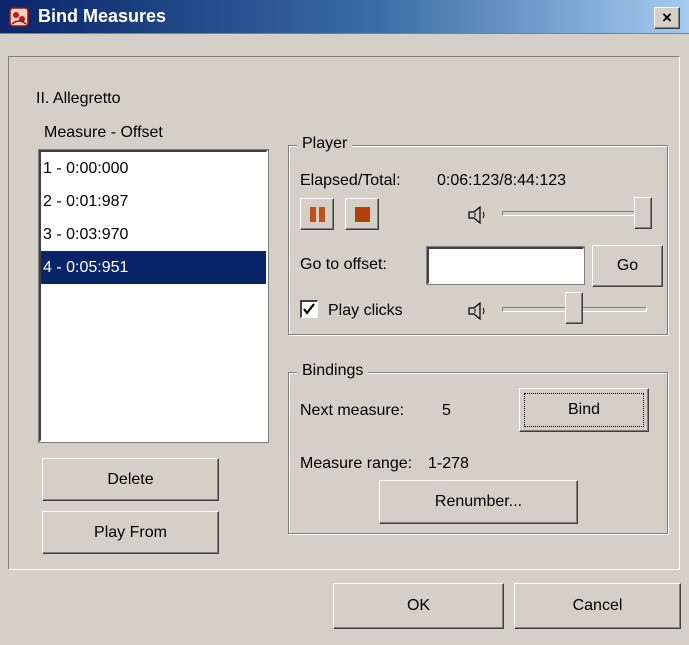 This screenshot has height=645, width=689. I want to click on play-clicks-checkbox, so click(309, 309).